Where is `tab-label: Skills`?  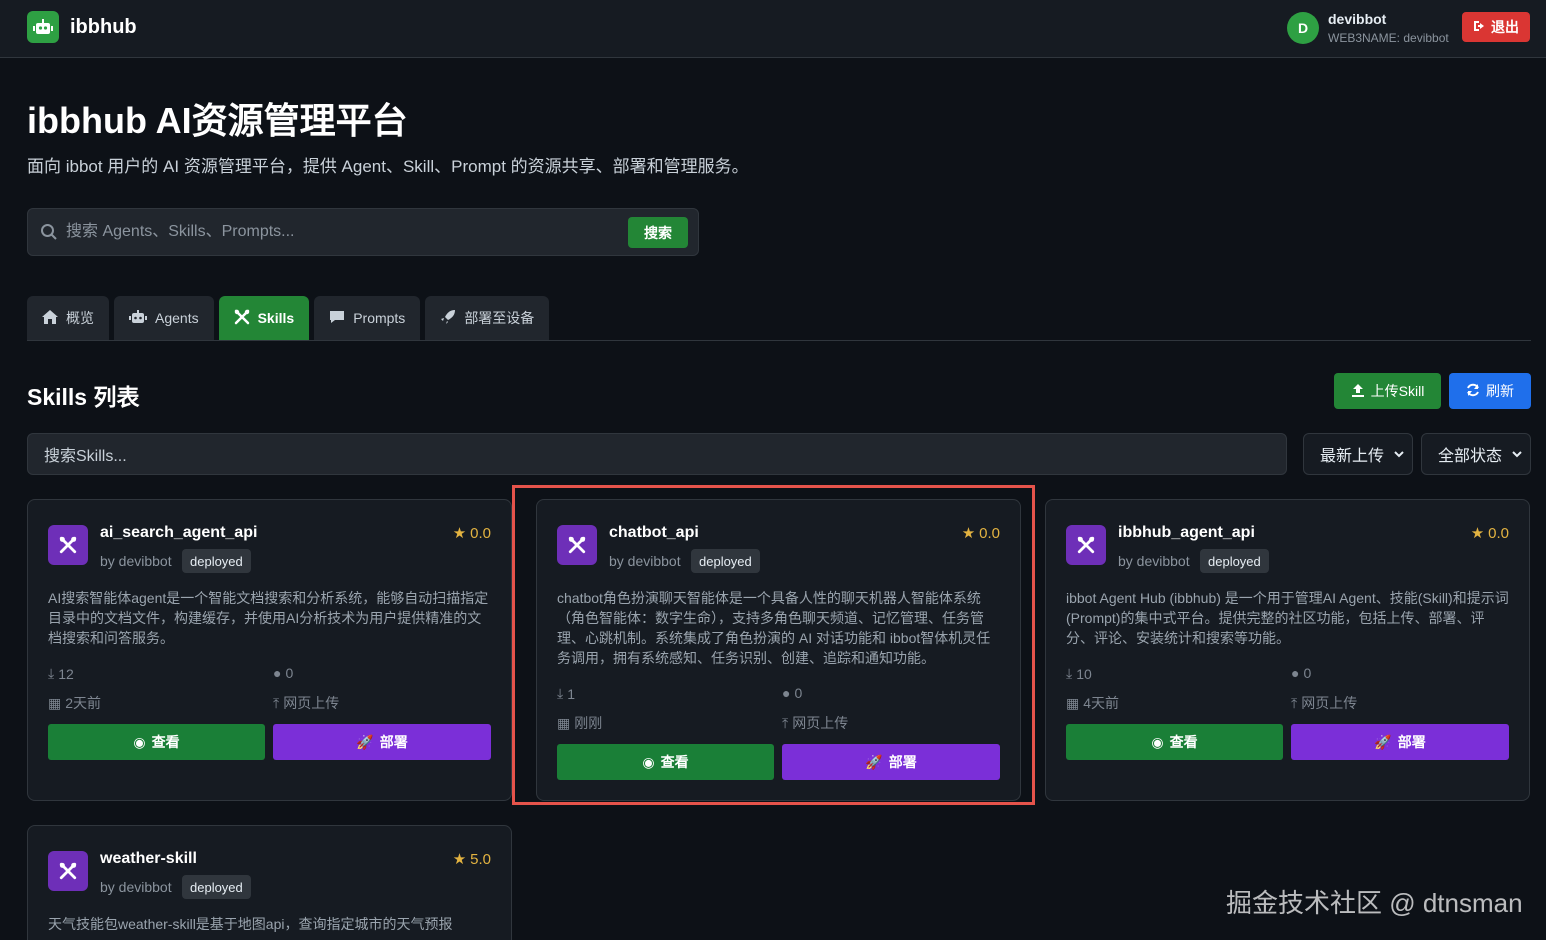 tab-label: Skills is located at coordinates (276, 318).